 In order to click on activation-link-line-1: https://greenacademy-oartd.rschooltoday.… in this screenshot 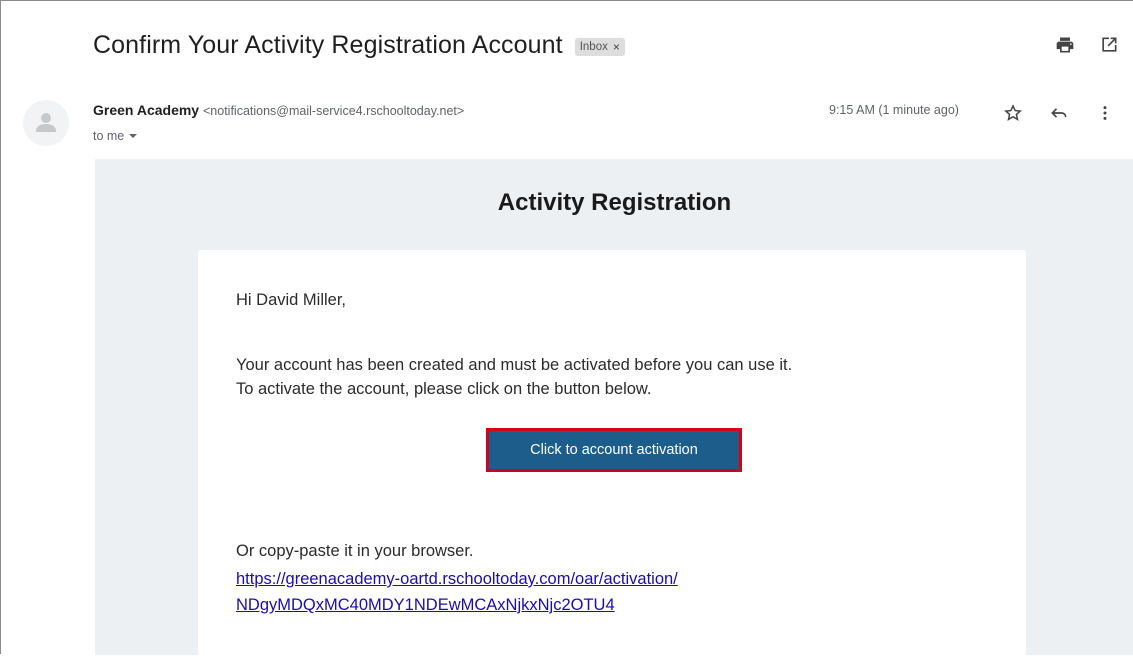, I will do `click(457, 579)`.